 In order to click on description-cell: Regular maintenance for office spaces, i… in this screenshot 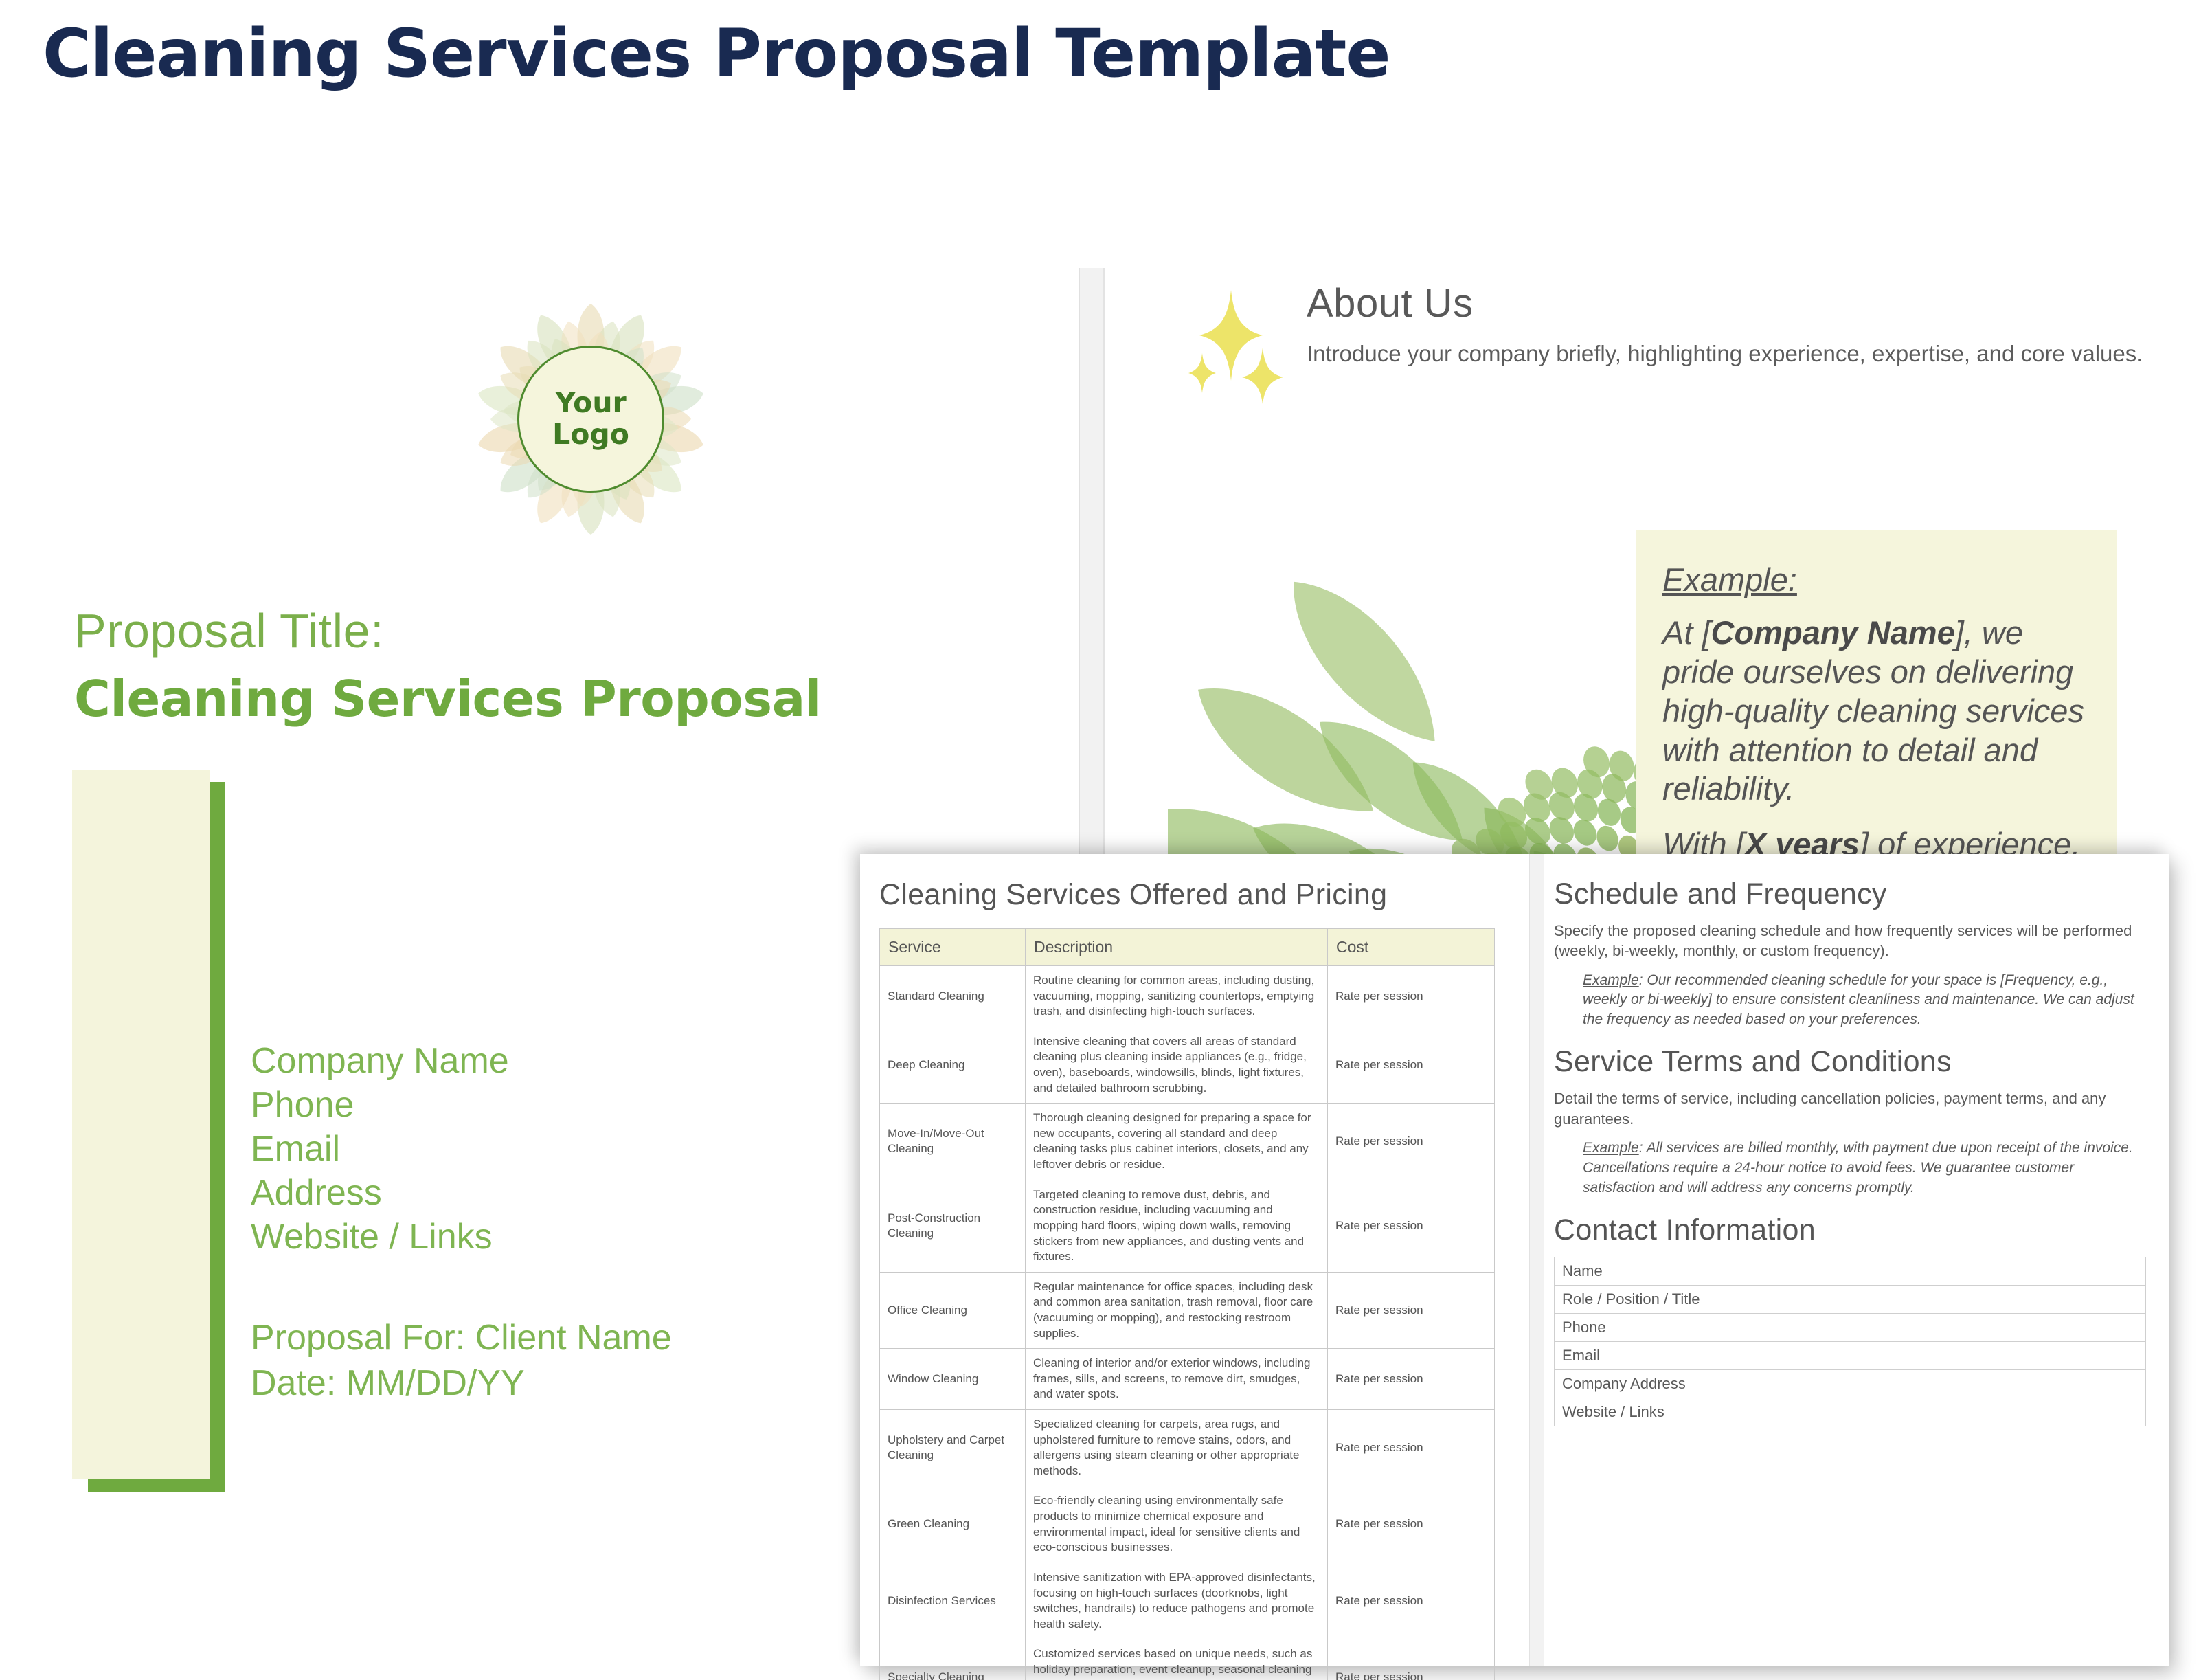, I will do `click(1176, 1310)`.